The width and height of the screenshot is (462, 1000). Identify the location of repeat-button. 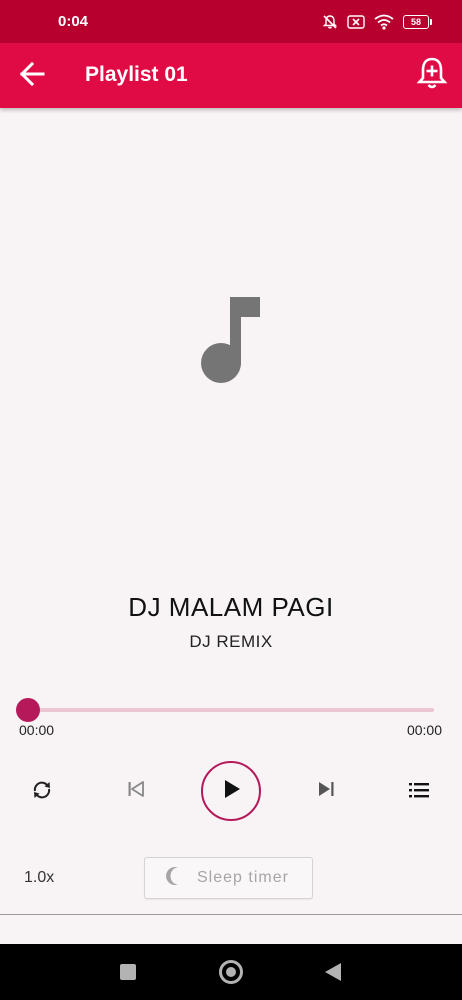
(42, 792).